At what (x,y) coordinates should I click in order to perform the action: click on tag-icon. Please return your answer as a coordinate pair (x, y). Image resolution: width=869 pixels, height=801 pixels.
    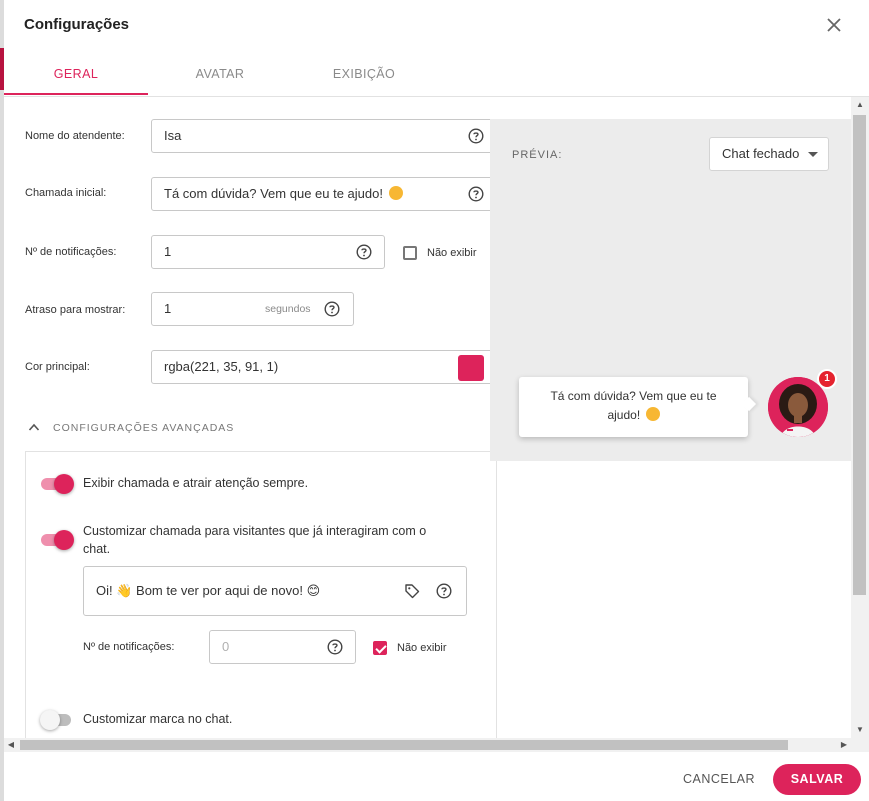
    Looking at the image, I should click on (412, 591).